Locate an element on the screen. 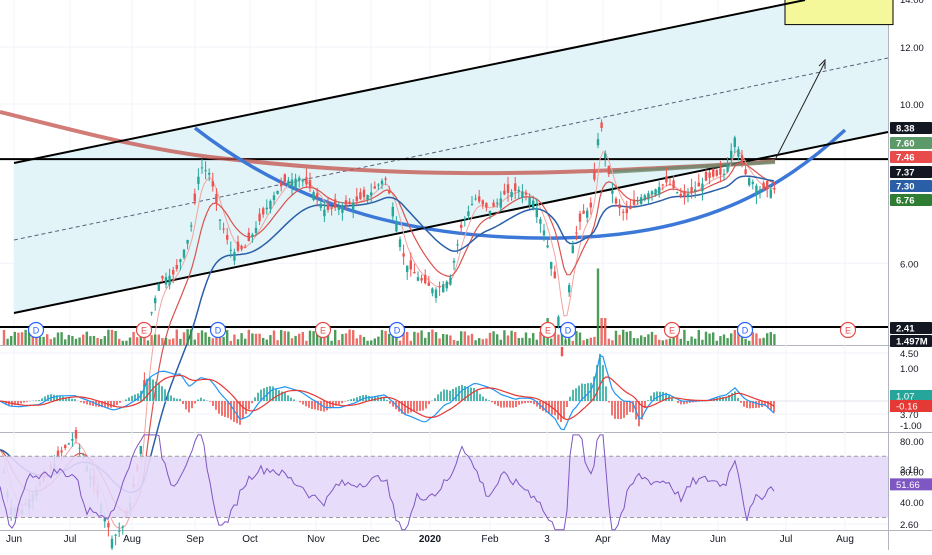 The height and width of the screenshot is (555, 932). macd-tick-label: -1.00 is located at coordinates (911, 426).